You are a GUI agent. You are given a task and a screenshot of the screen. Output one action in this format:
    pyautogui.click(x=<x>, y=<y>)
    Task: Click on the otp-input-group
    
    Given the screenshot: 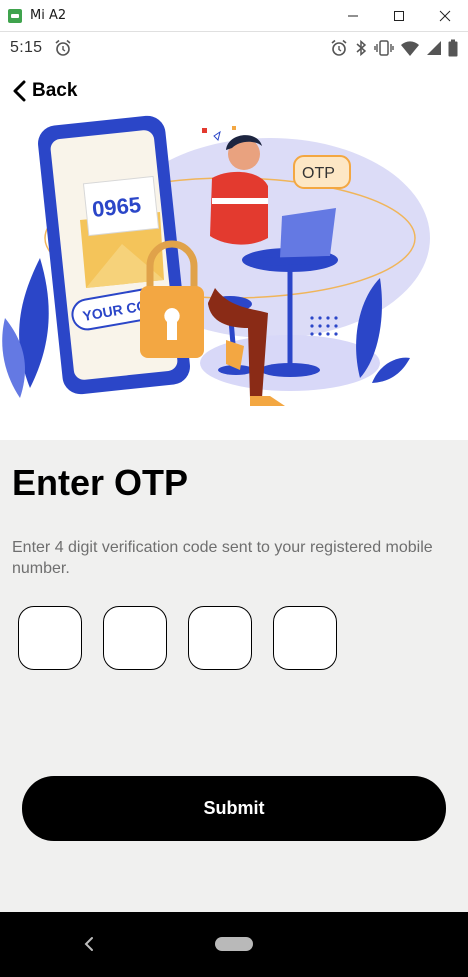 What is the action you would take?
    pyautogui.click(x=177, y=638)
    